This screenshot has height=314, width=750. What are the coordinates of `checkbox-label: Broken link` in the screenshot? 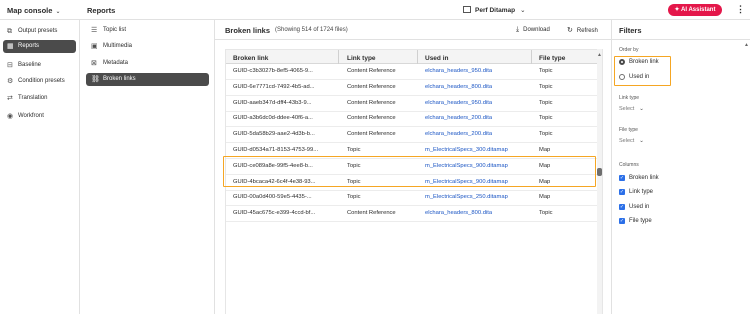 It's located at (644, 178).